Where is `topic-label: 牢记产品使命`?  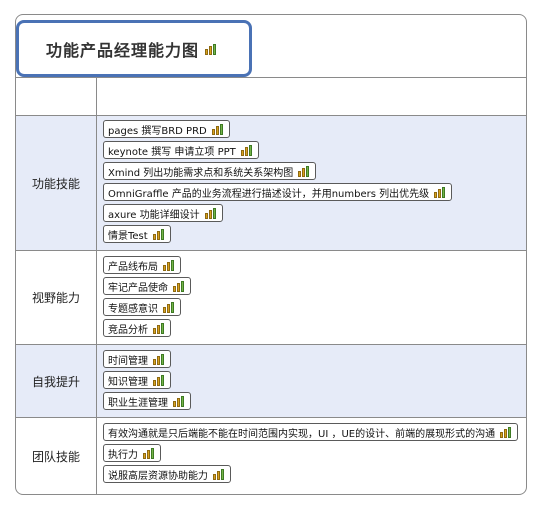 topic-label: 牢记产品使命 is located at coordinates (138, 288).